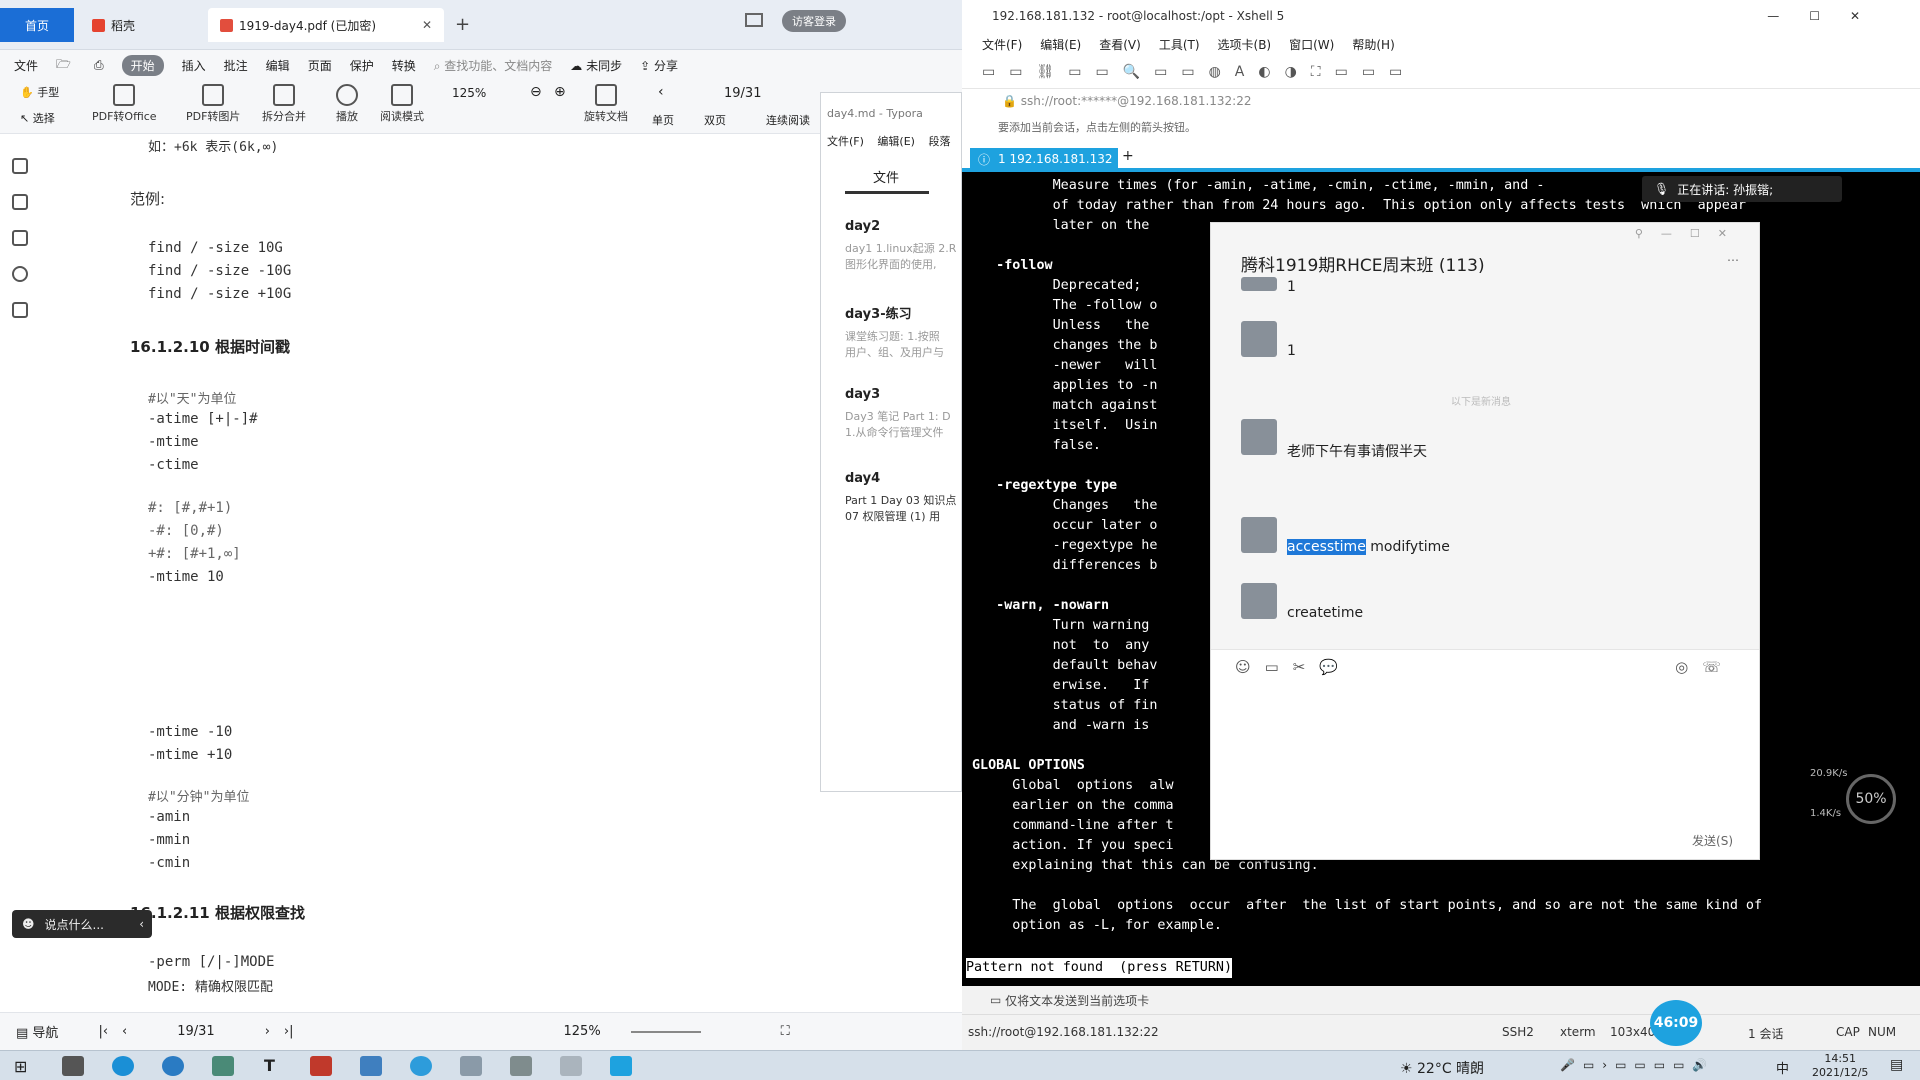  I want to click on menu-convert: 转换, so click(404, 65).